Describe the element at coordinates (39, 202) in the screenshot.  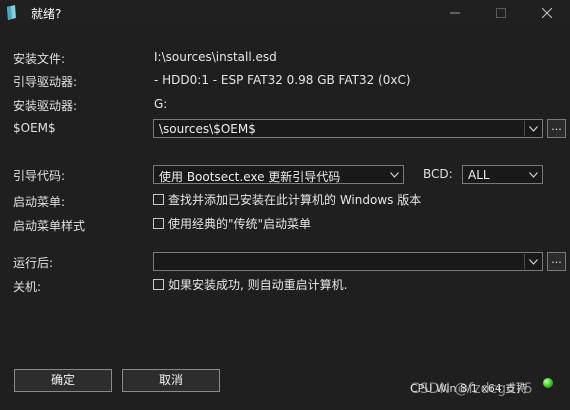
I see `boot-menu-label: 启动菜单:` at that location.